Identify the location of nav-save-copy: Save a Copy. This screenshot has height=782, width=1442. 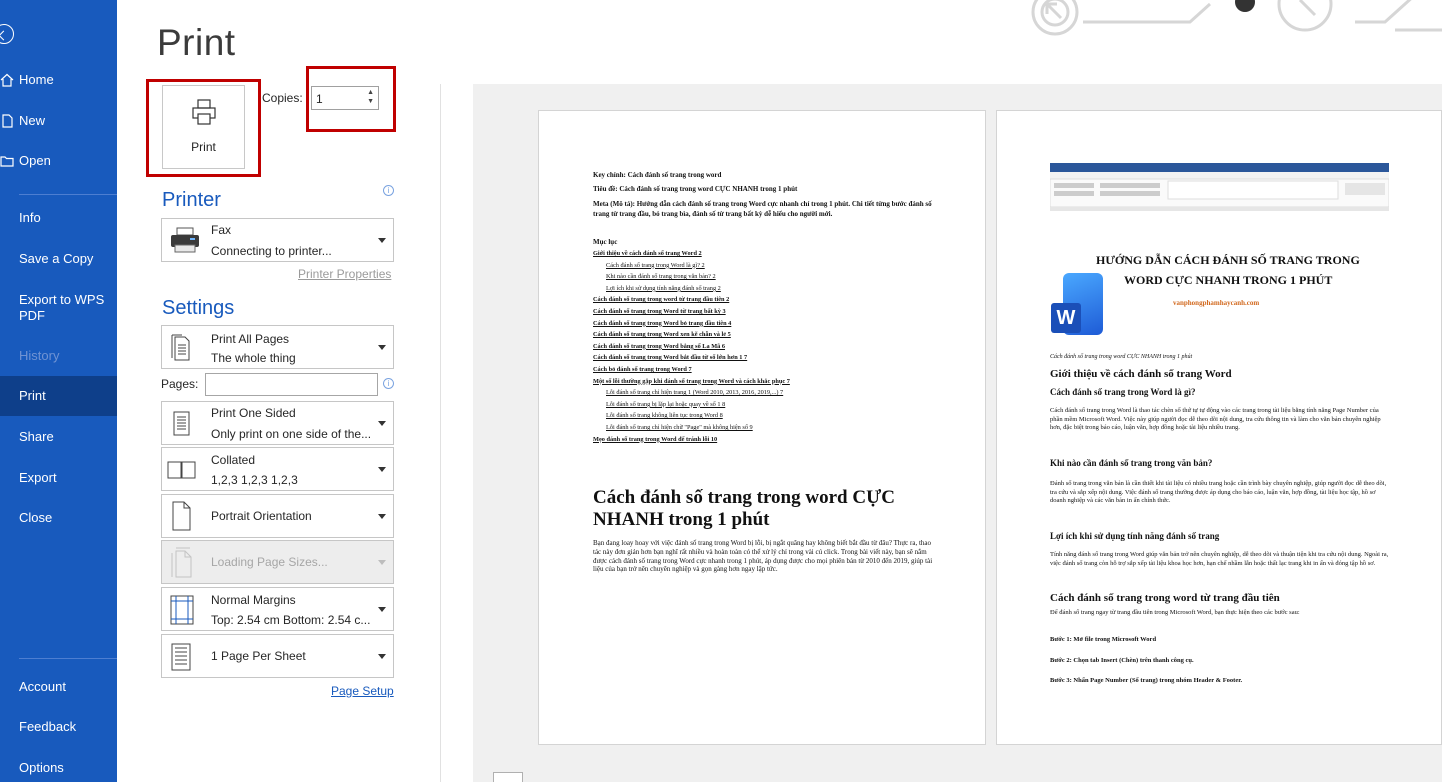
(58, 259).